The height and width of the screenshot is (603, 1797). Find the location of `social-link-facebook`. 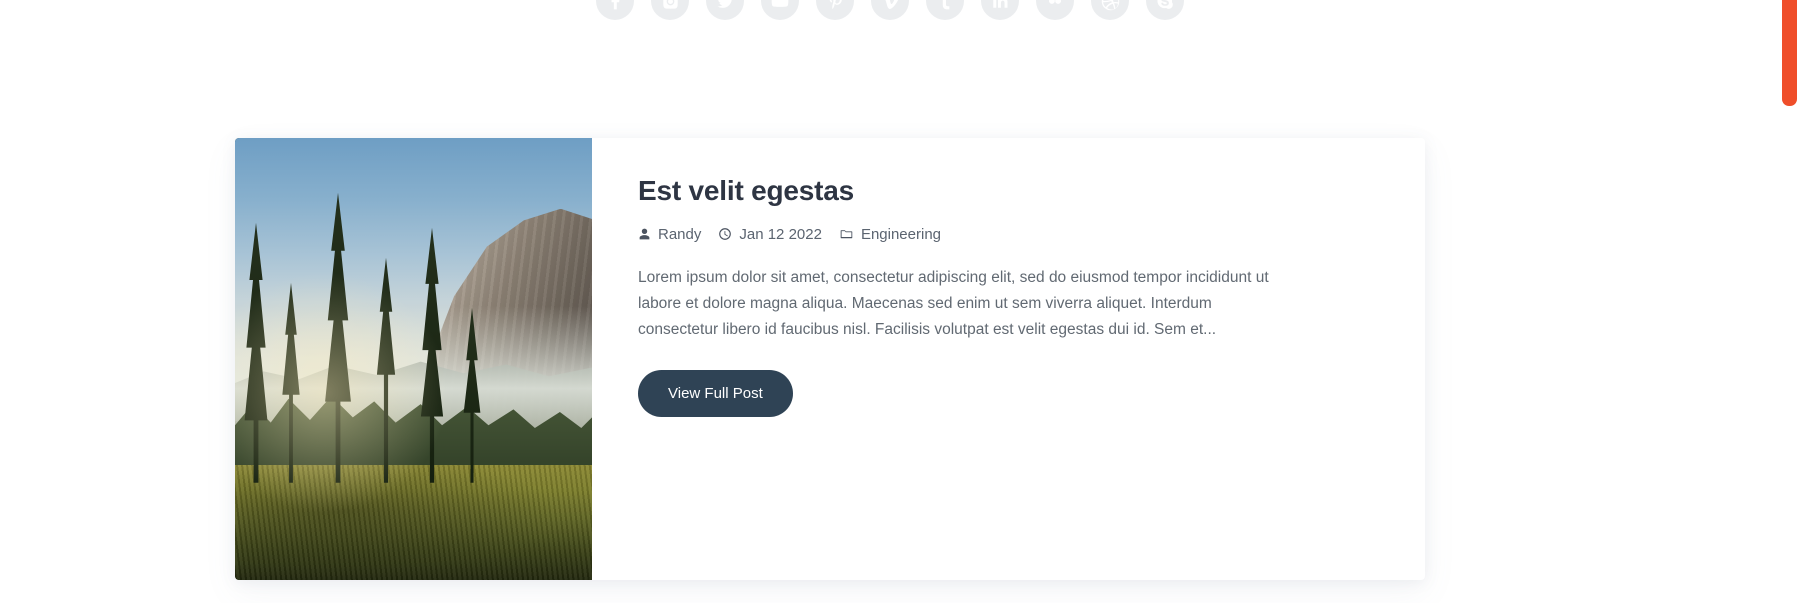

social-link-facebook is located at coordinates (615, 10).